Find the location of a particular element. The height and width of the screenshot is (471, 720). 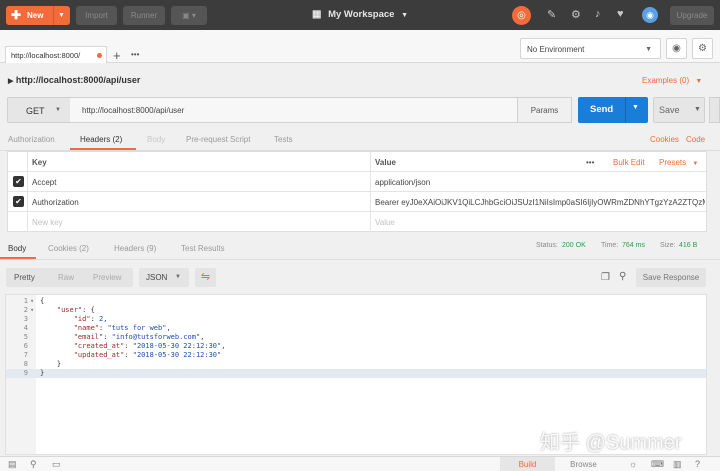

new-button-label: New is located at coordinates (35, 15).